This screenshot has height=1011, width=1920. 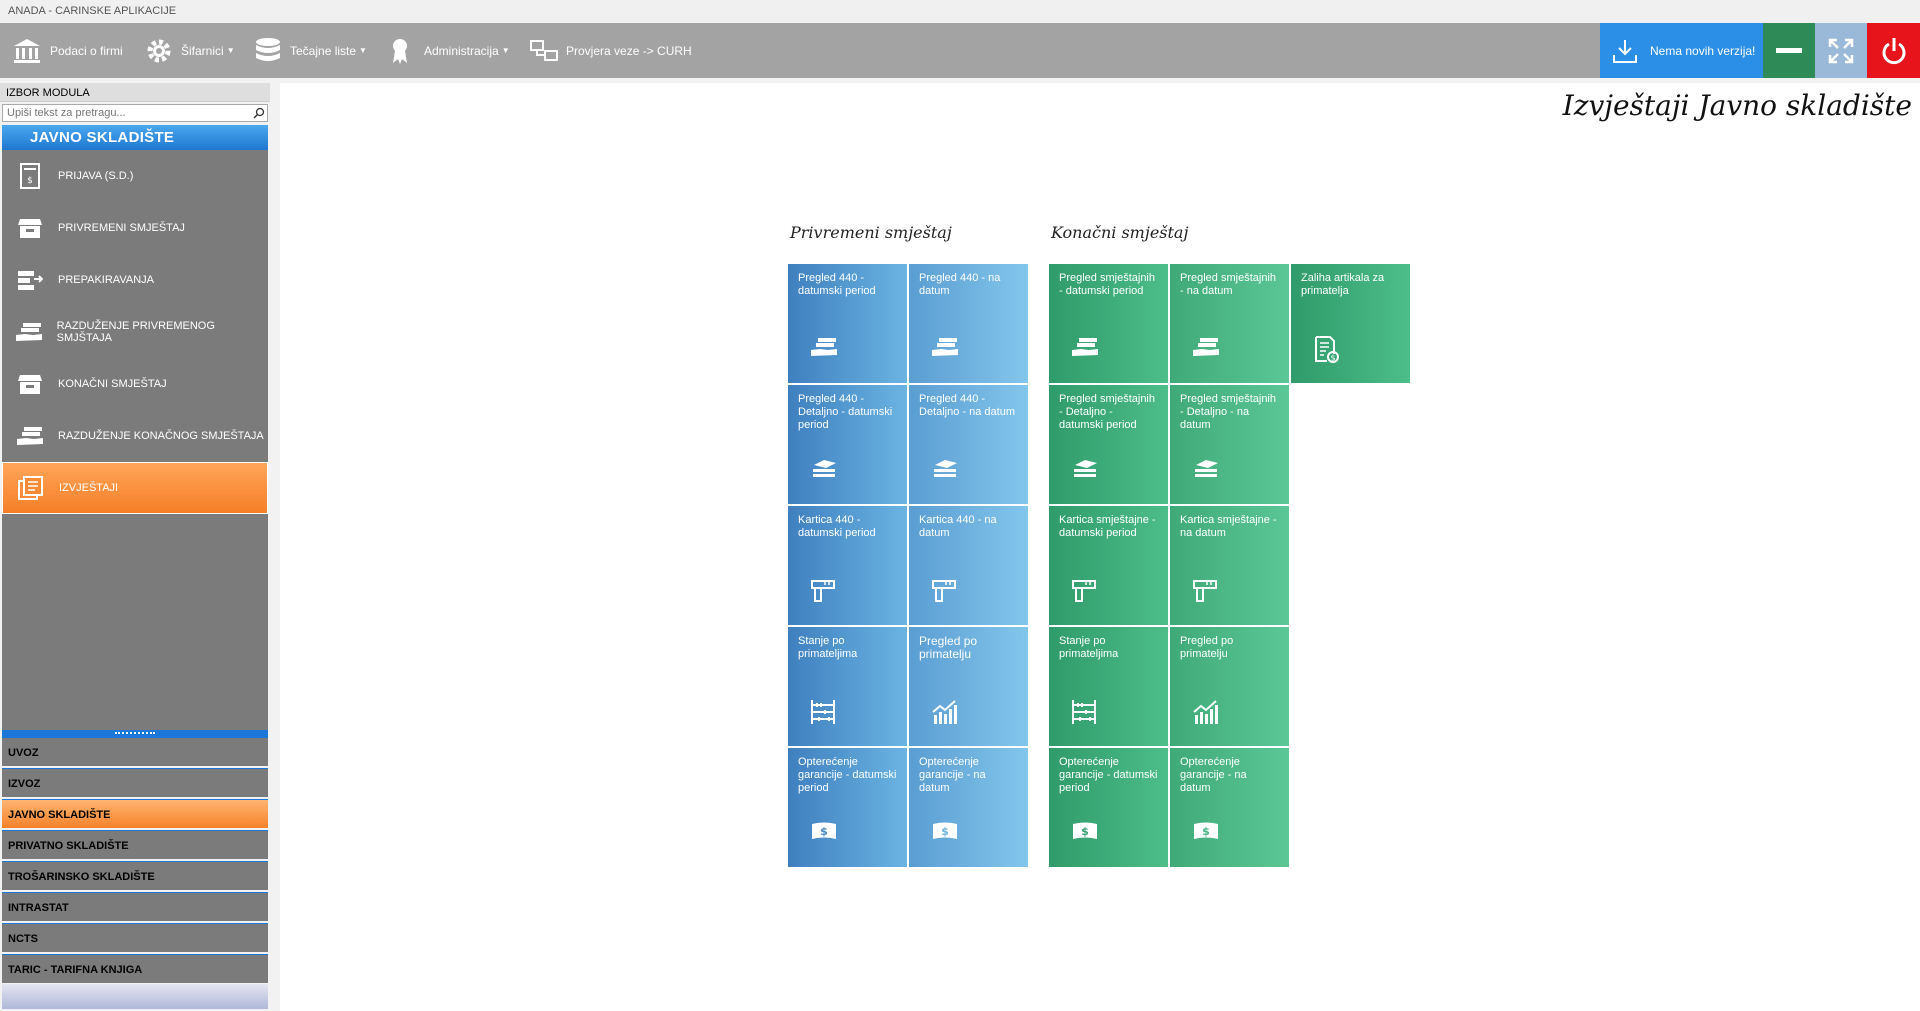 I want to click on sidebar-item-label: PREPAKIRAVANJA, so click(x=106, y=280).